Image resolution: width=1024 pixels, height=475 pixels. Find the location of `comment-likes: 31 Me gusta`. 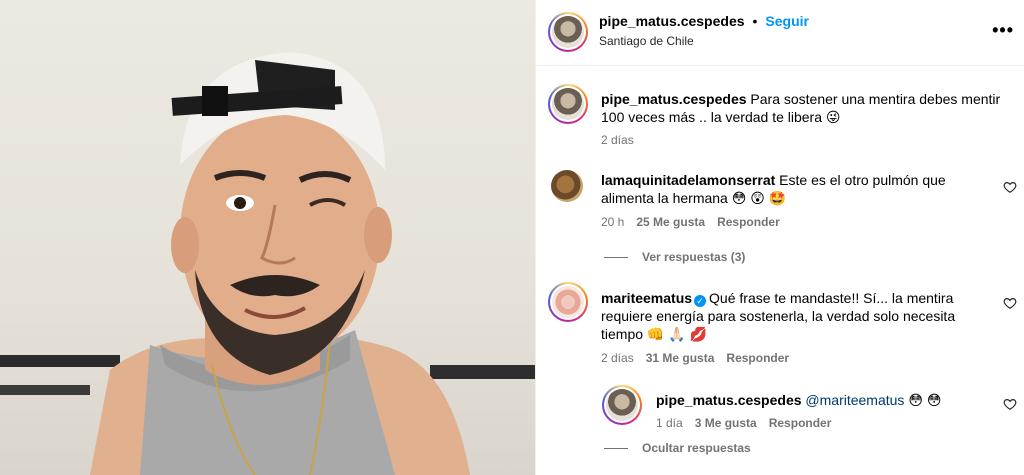

comment-likes: 31 Me gusta is located at coordinates (680, 358).